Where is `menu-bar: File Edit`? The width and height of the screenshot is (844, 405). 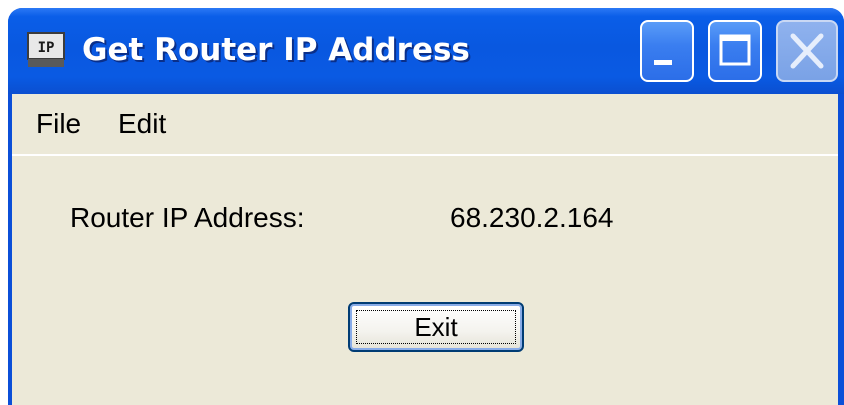
menu-bar: File Edit is located at coordinates (425, 125).